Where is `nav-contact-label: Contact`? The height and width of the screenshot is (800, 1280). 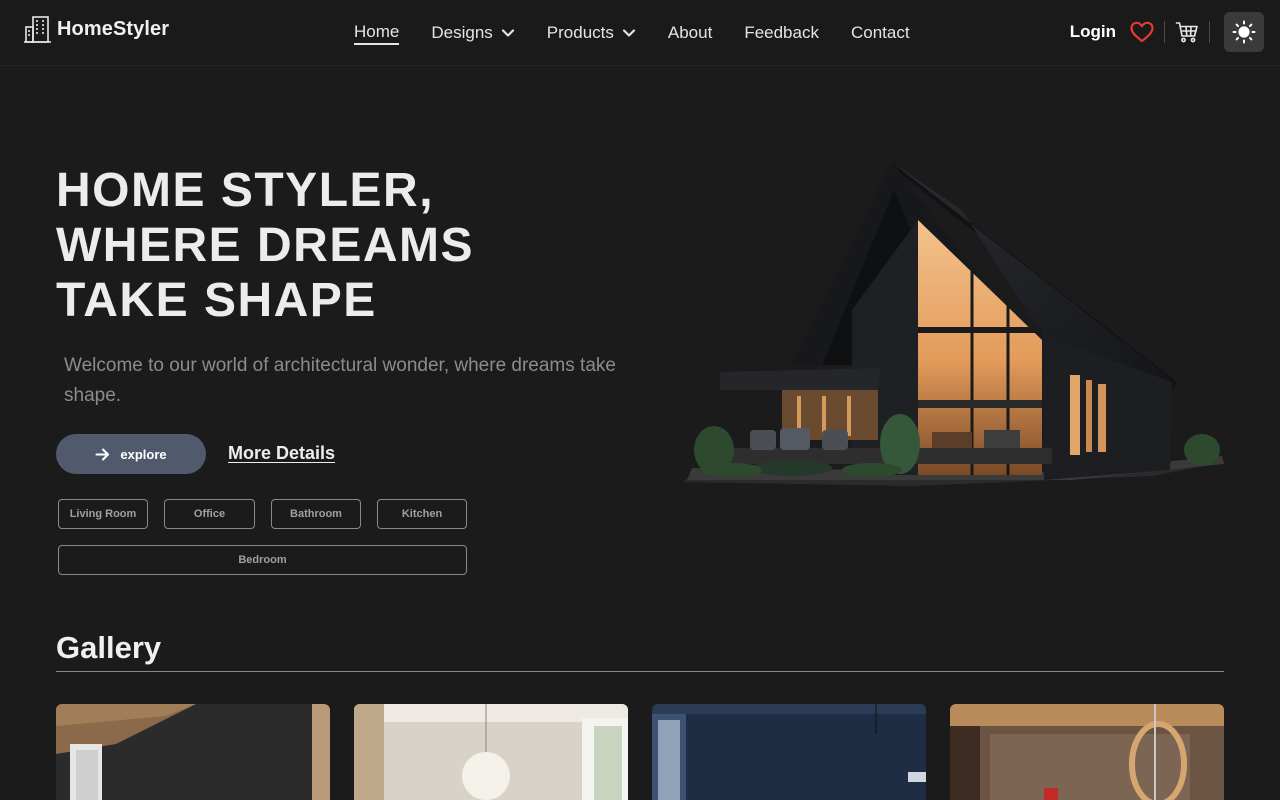 nav-contact-label: Contact is located at coordinates (880, 32).